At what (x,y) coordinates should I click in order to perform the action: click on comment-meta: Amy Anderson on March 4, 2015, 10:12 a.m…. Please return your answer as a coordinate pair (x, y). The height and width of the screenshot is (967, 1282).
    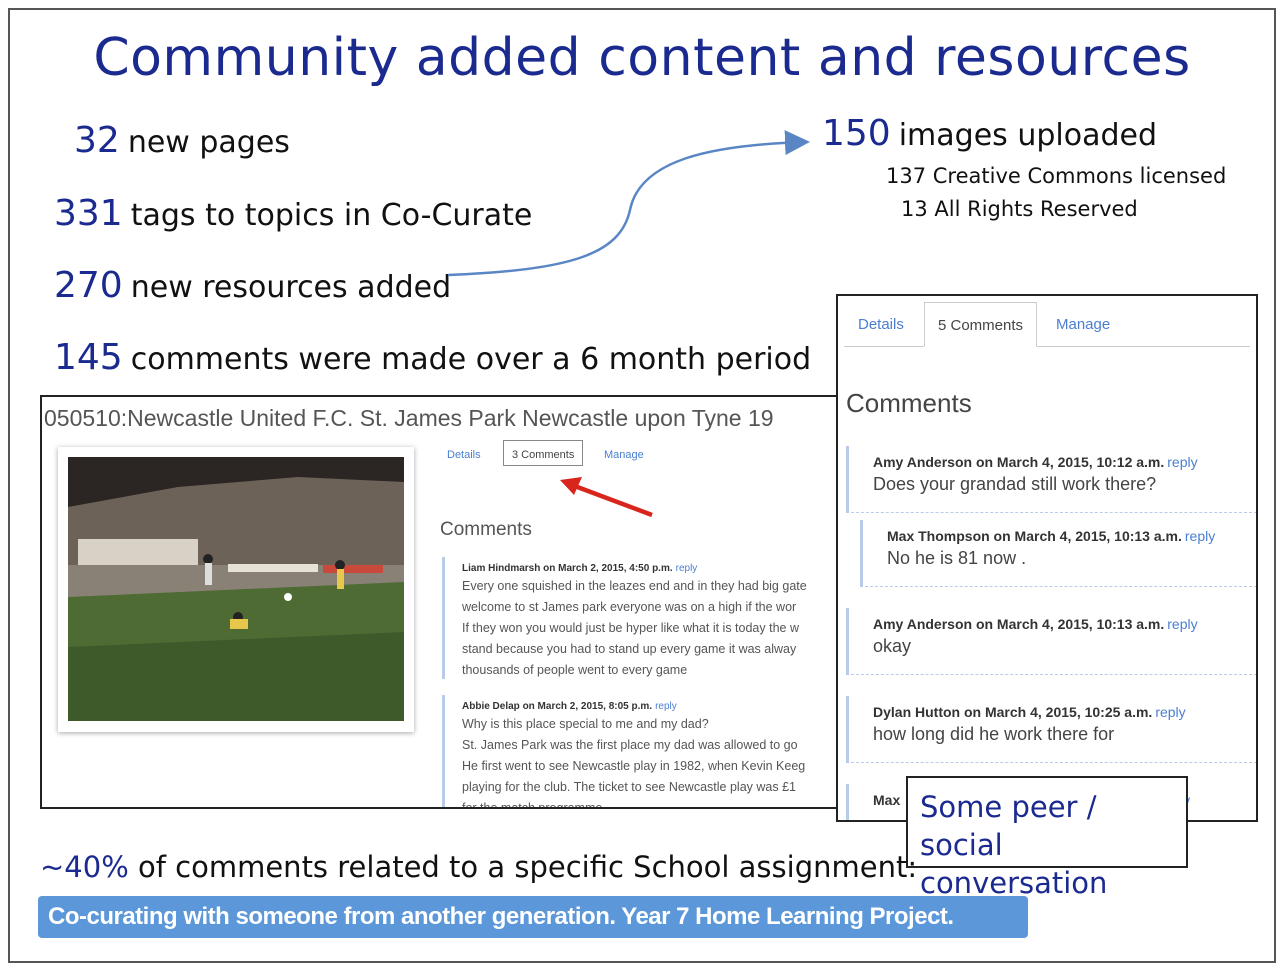
    Looking at the image, I should click on (1064, 462).